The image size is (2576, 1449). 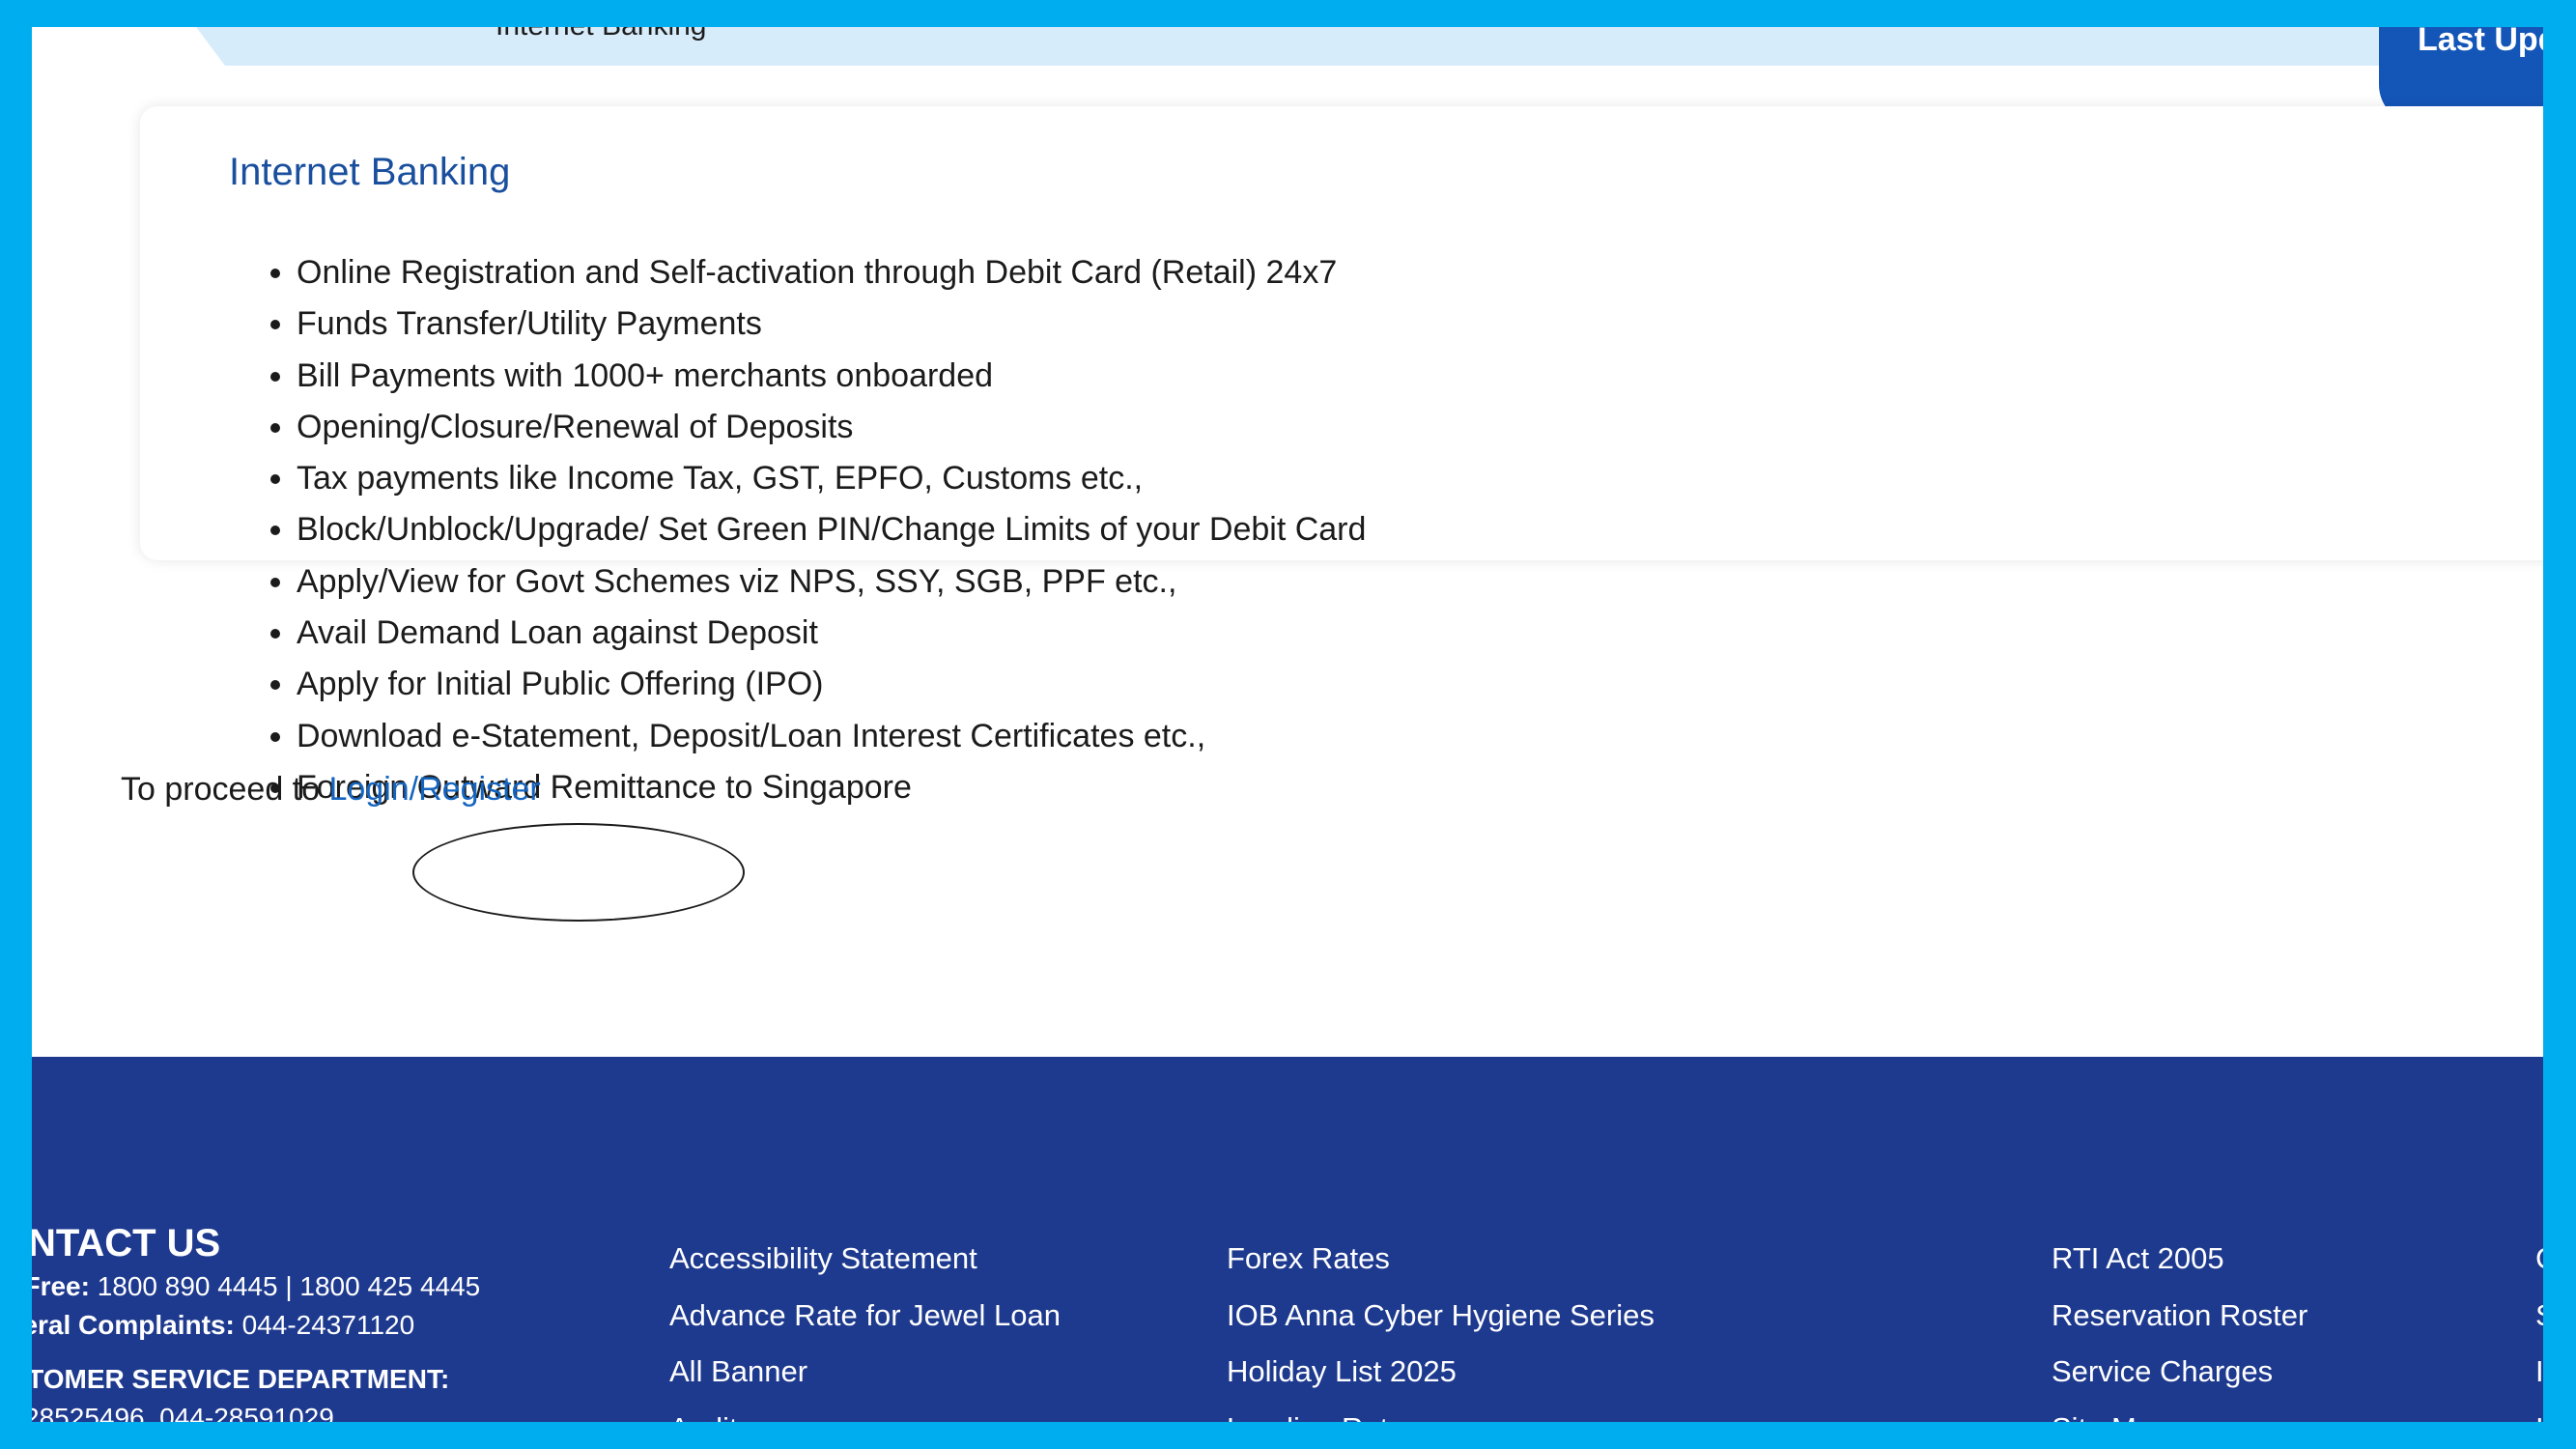 I want to click on top-info-strip: Internet Banking, so click(x=1369, y=46).